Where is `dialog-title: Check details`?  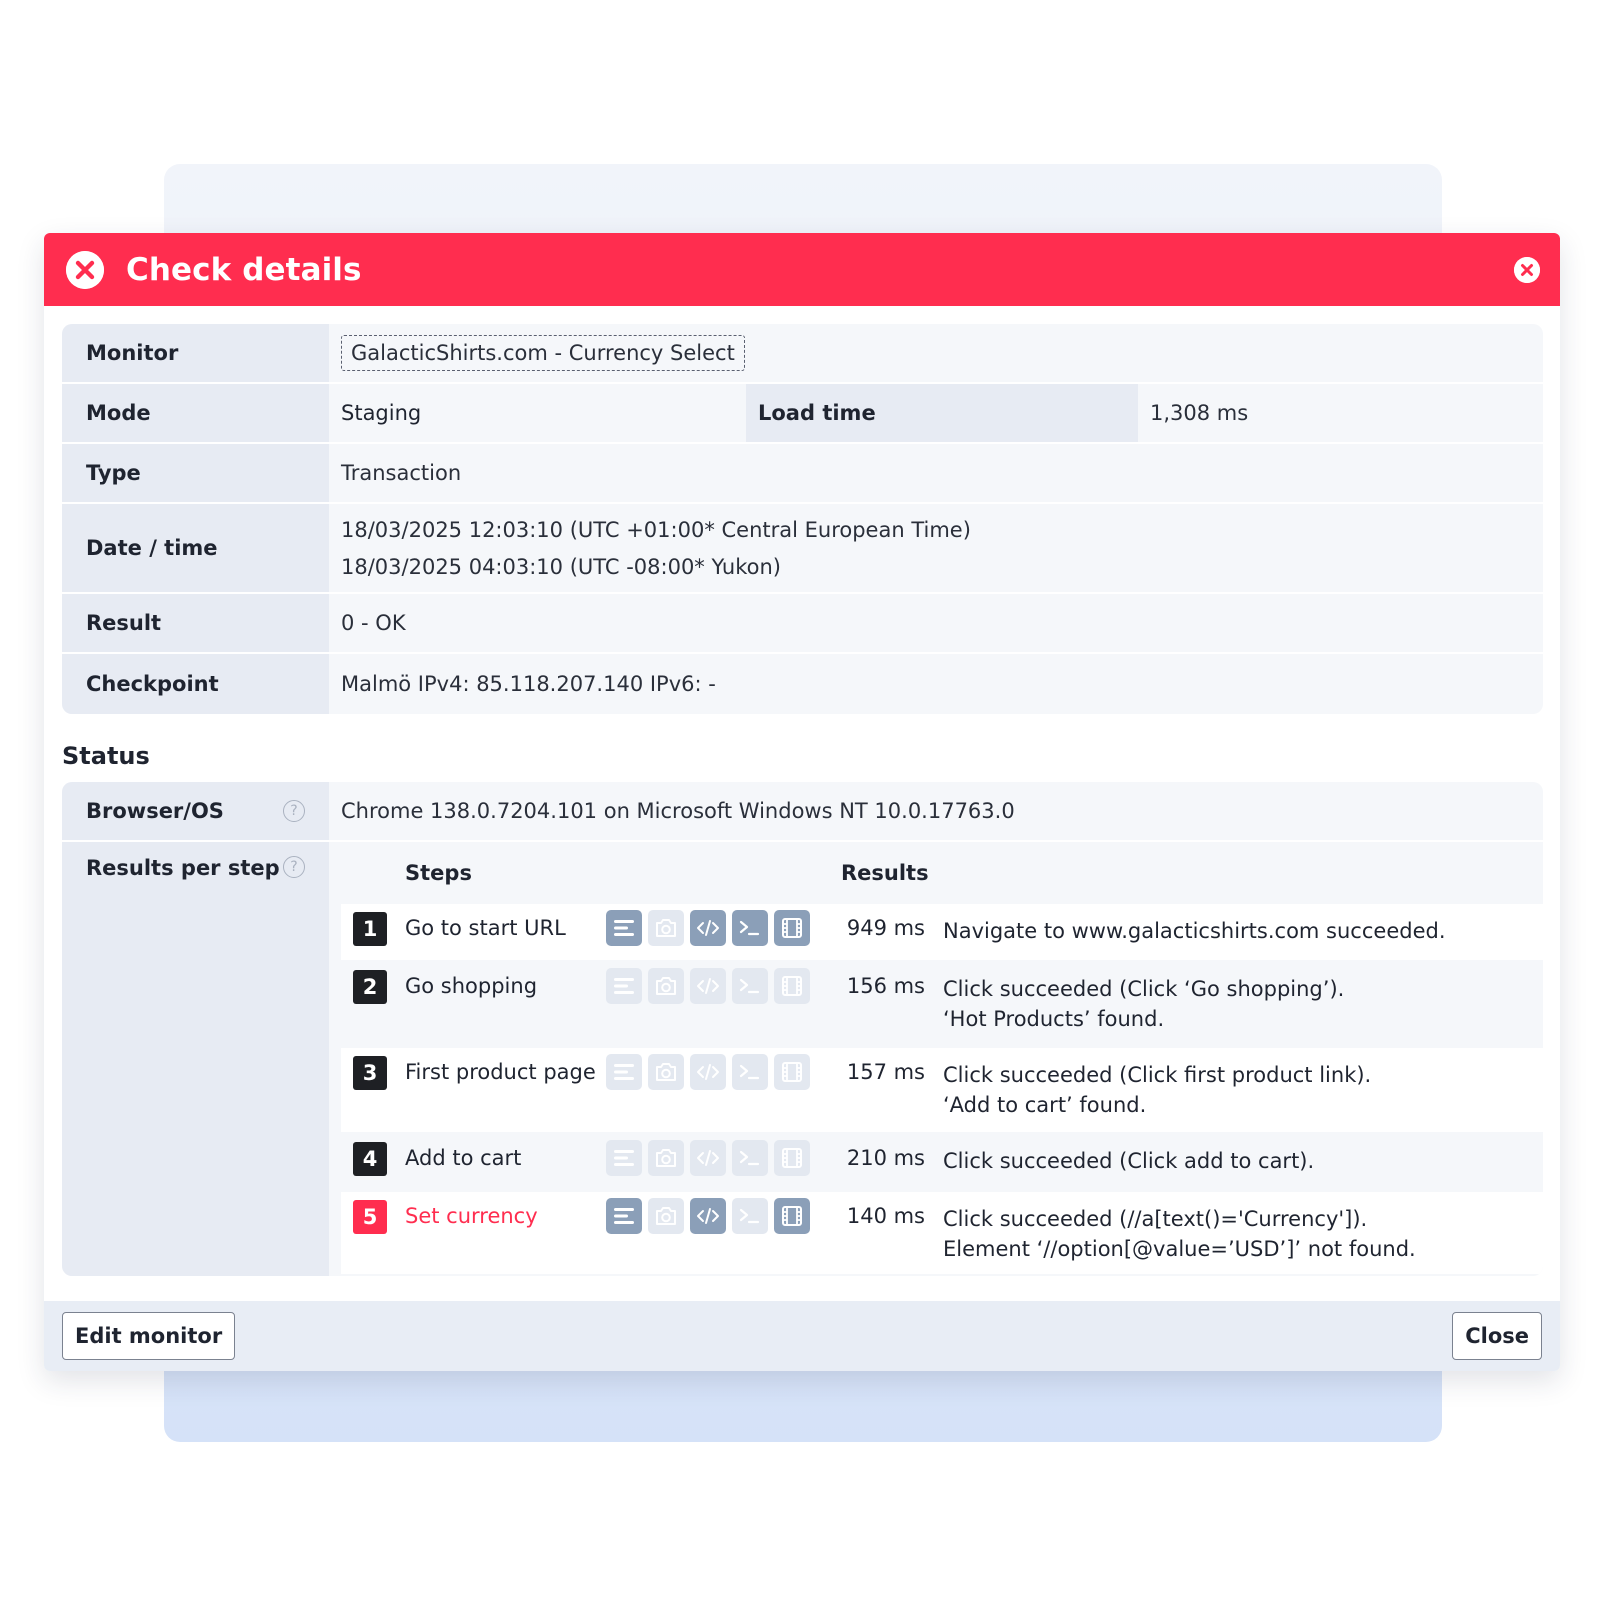
dialog-title: Check details is located at coordinates (244, 269).